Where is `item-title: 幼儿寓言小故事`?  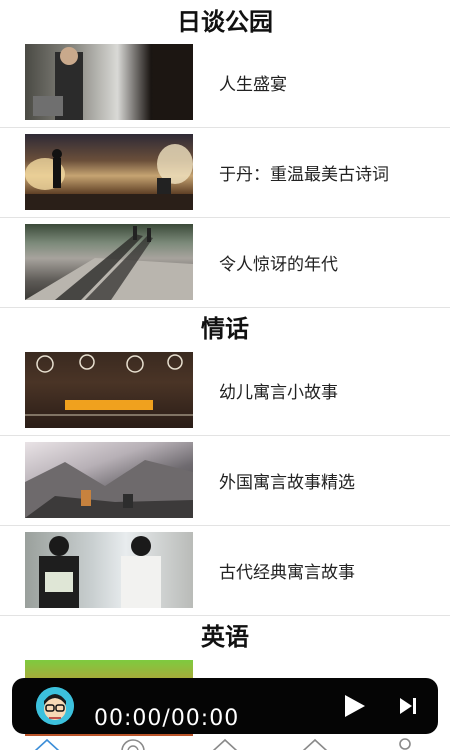 item-title: 幼儿寓言小故事 is located at coordinates (278, 393).